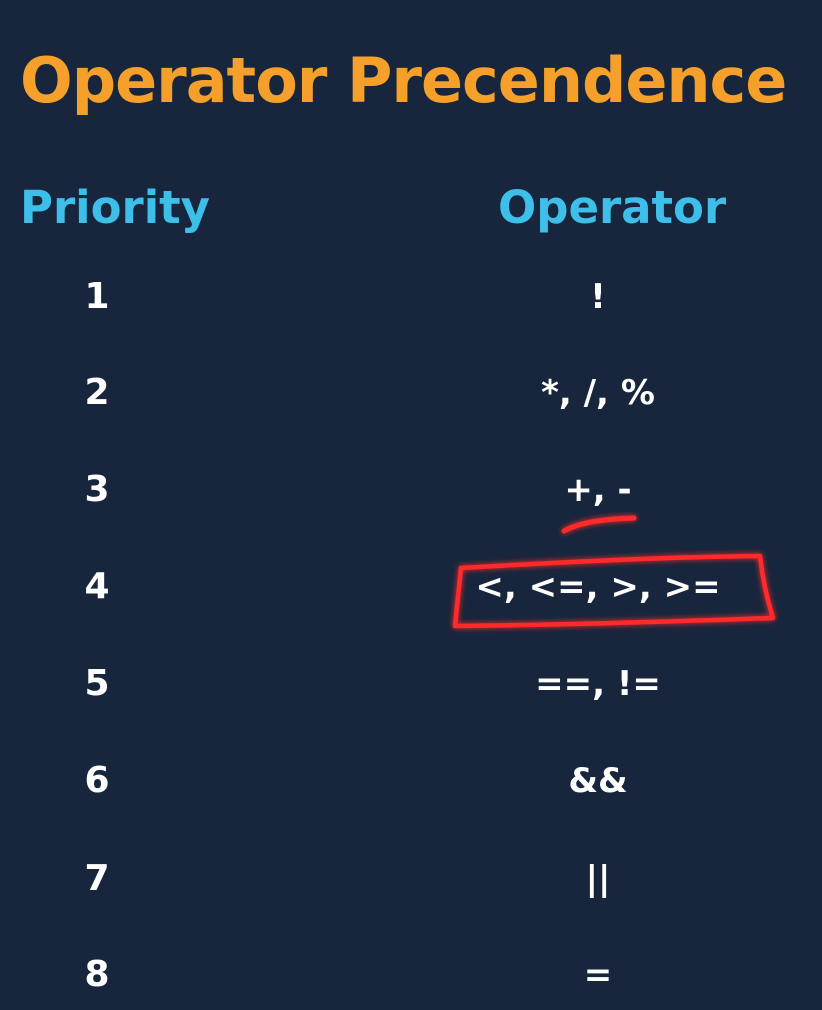  What do you see at coordinates (598, 393) in the screenshot?
I see `operator-value: *, /, %` at bounding box center [598, 393].